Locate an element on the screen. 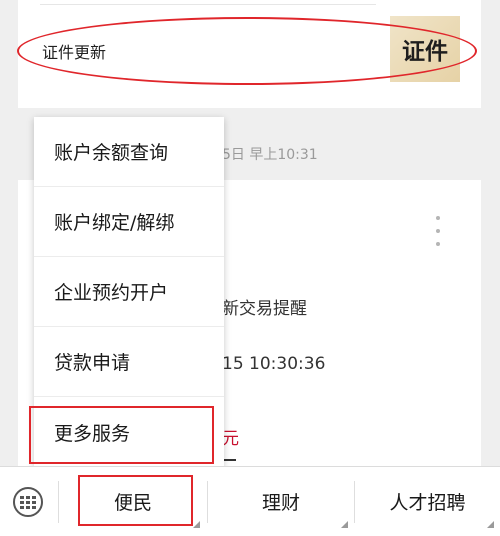 The width and height of the screenshot is (500, 536). highlight-ellipse is located at coordinates (247, 51).